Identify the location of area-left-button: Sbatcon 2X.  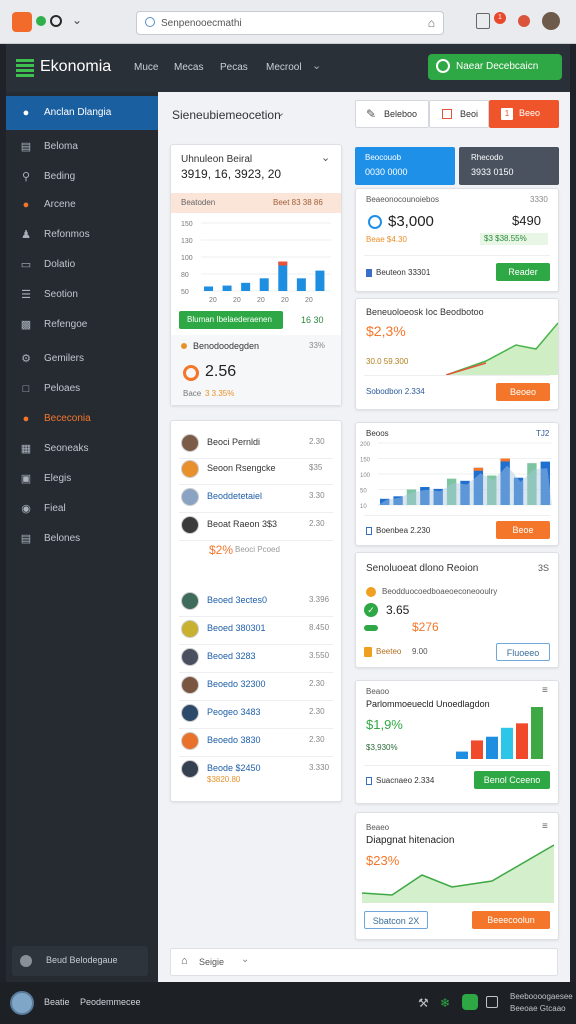
(396, 920).